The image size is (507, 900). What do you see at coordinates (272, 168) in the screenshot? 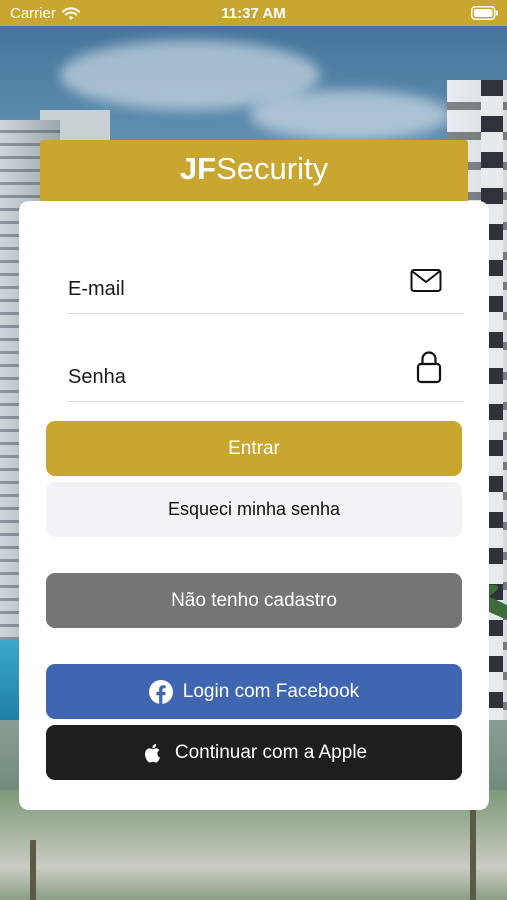
I see `brand-logo-text: Security` at bounding box center [272, 168].